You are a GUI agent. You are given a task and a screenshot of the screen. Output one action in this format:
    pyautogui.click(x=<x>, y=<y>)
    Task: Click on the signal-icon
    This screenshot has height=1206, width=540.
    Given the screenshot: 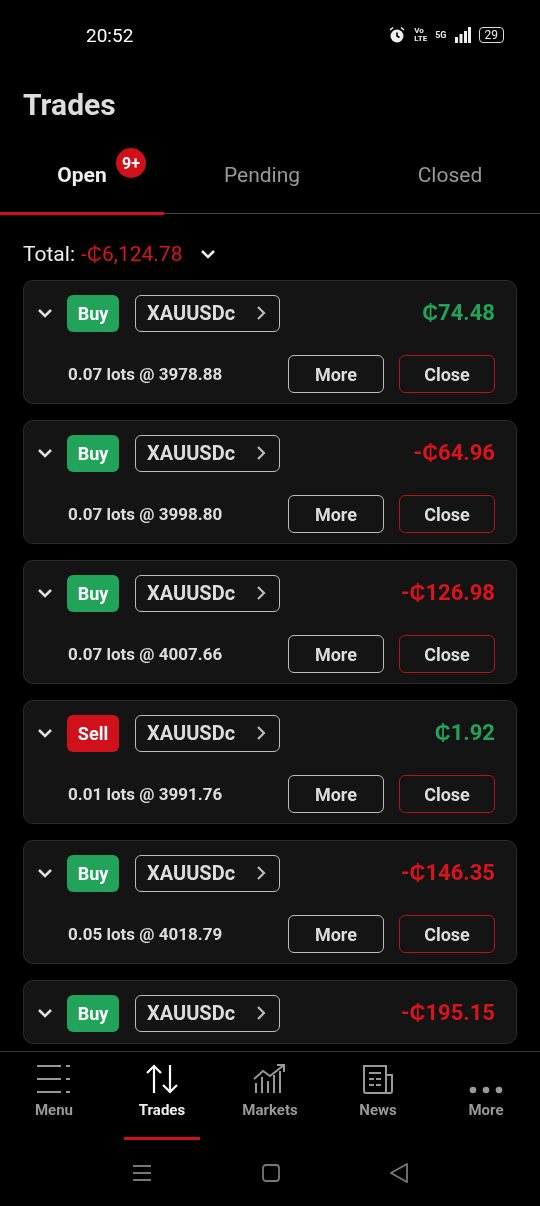 What is the action you would take?
    pyautogui.click(x=462, y=35)
    